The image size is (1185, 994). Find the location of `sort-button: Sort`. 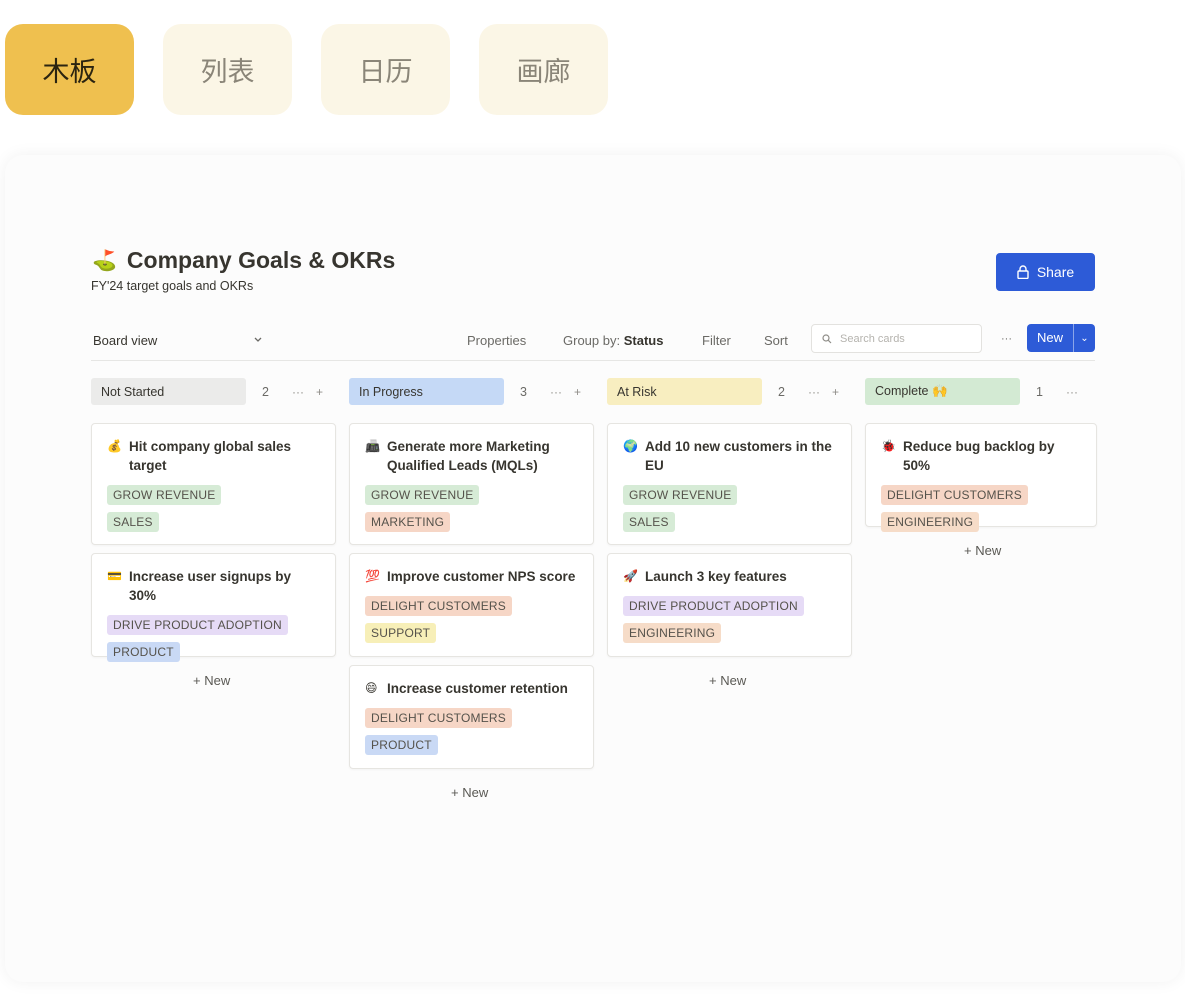

sort-button: Sort is located at coordinates (776, 340).